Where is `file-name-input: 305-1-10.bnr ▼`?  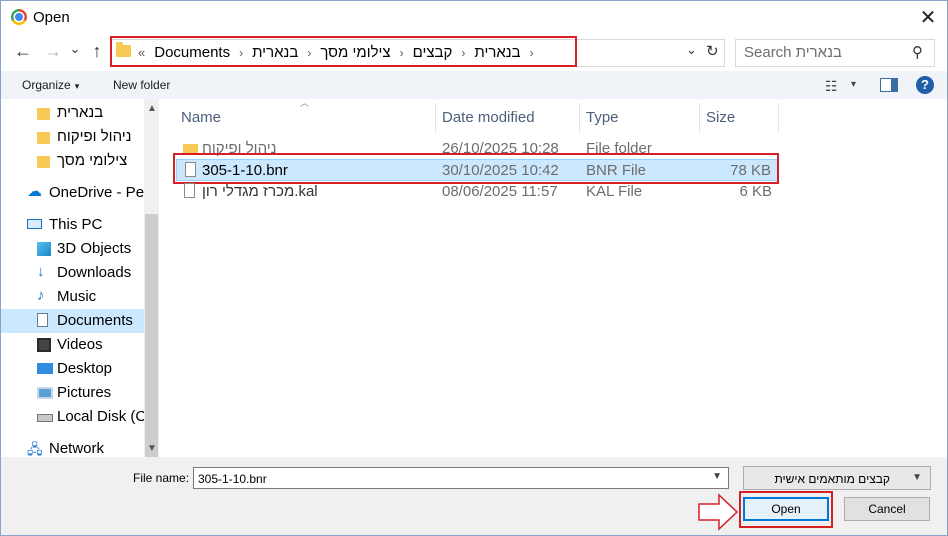
file-name-input: 305-1-10.bnr ▼ is located at coordinates (461, 478).